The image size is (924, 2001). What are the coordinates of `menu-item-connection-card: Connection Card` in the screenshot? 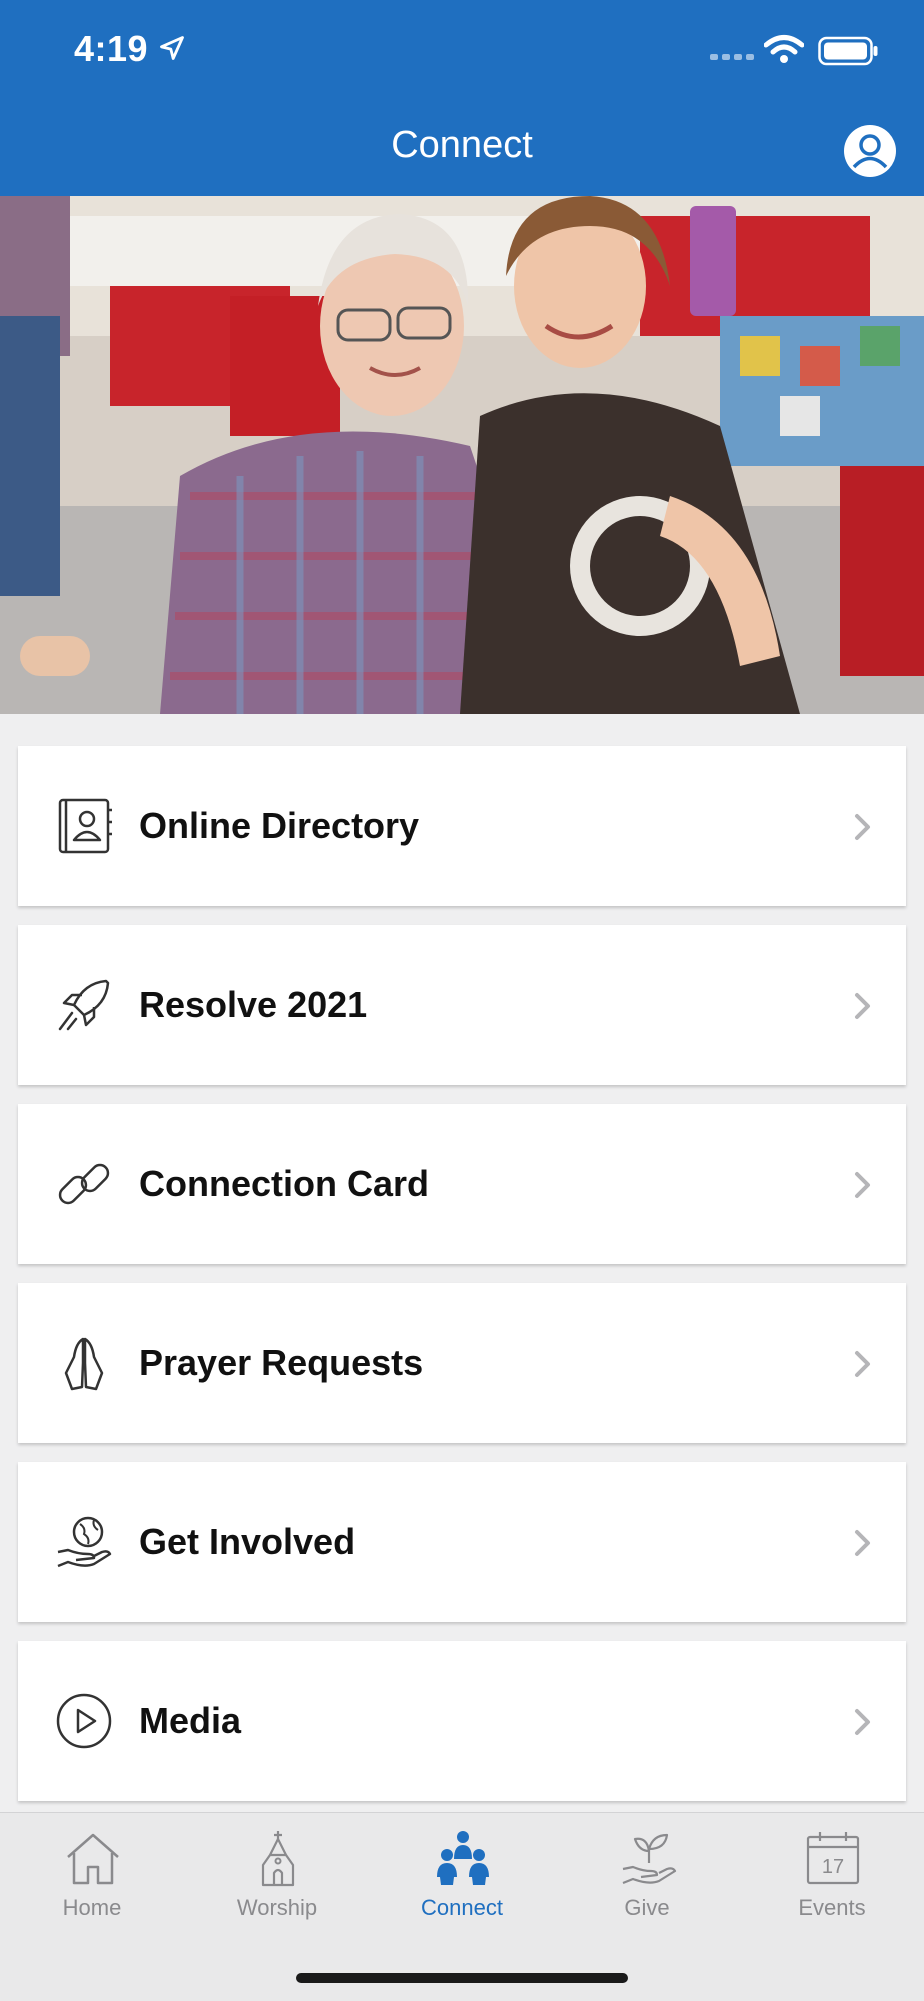 It's located at (462, 1184).